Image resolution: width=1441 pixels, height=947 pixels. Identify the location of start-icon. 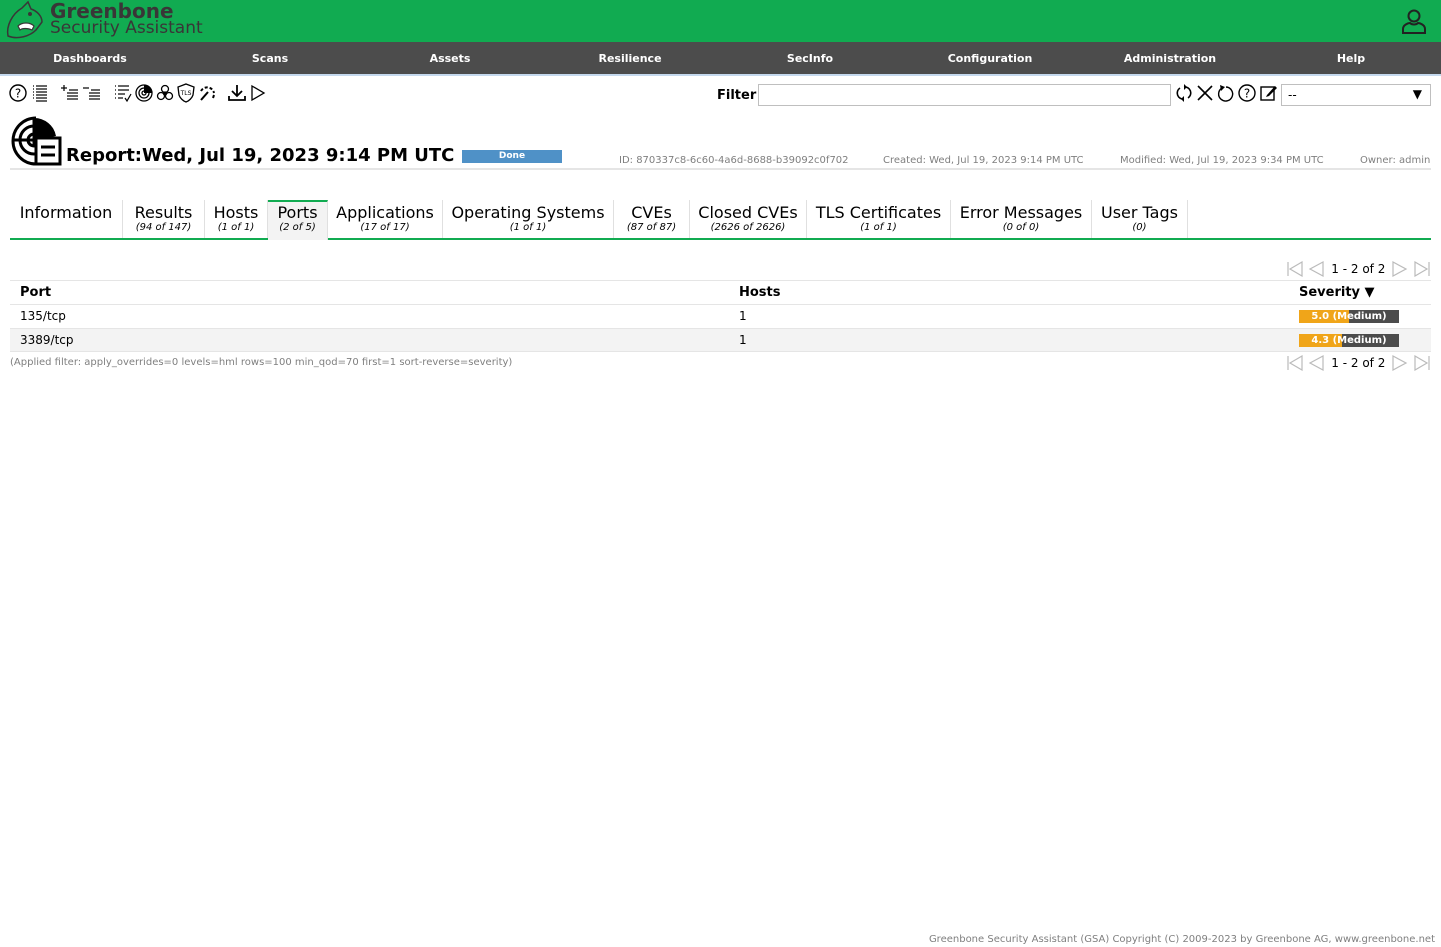
(258, 93).